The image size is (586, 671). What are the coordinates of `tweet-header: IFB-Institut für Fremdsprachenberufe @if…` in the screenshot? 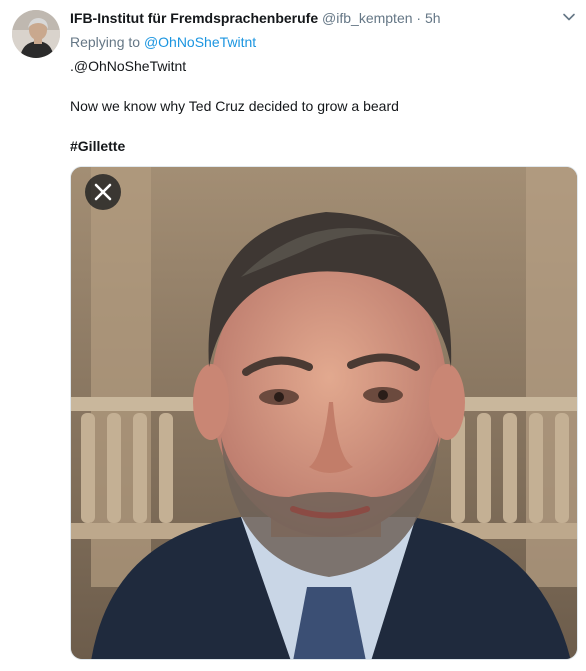 It's located at (313, 19).